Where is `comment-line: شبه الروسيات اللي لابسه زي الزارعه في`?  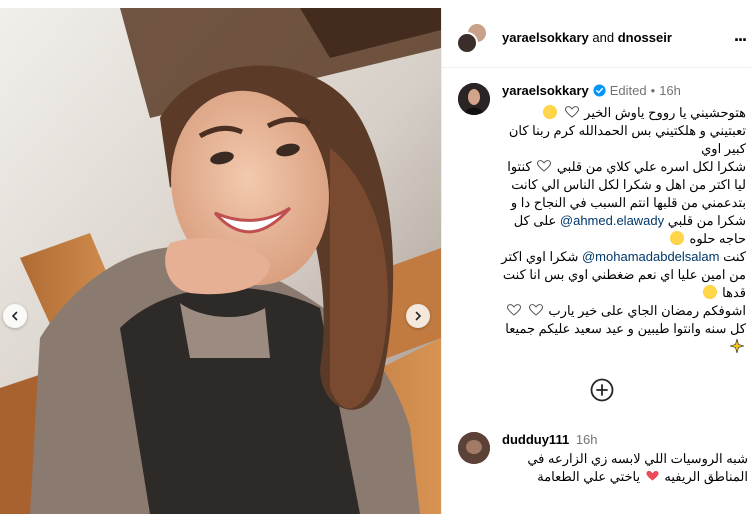
comment-line: شبه الروسيات اللي لابسه زي الزارعه في is located at coordinates (637, 458).